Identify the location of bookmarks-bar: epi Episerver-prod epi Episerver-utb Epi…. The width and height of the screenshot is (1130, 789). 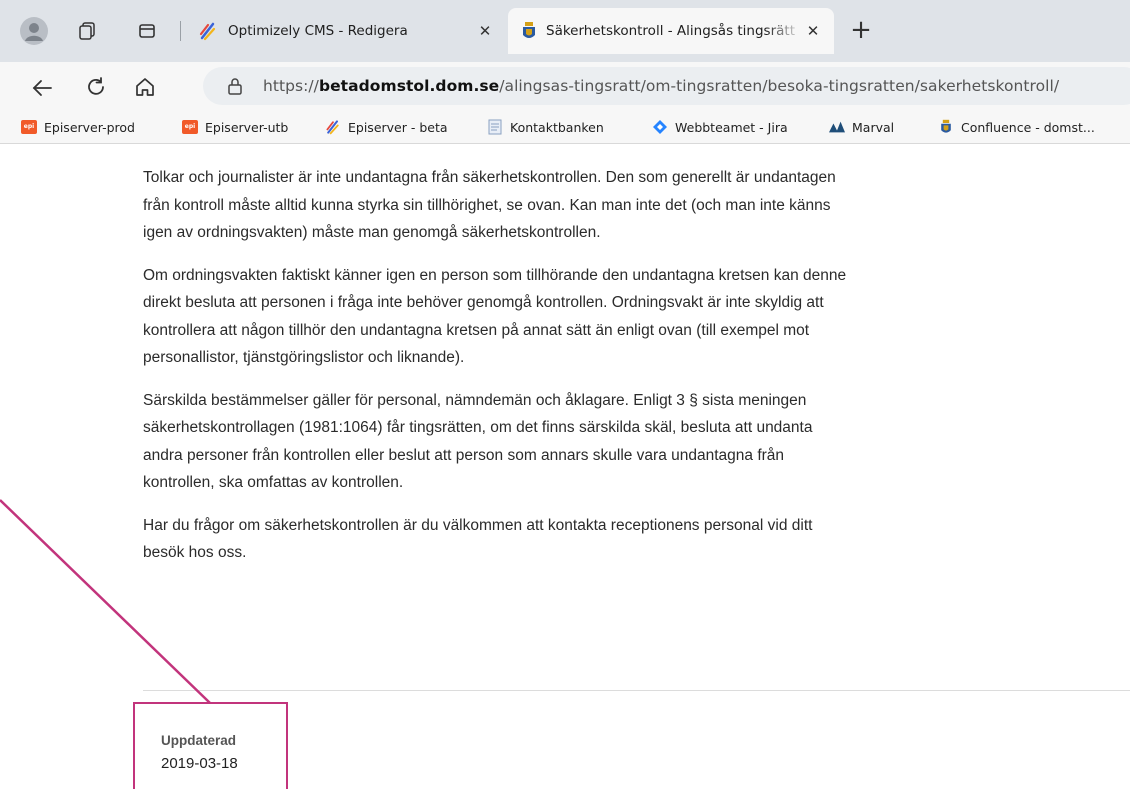
(565, 128).